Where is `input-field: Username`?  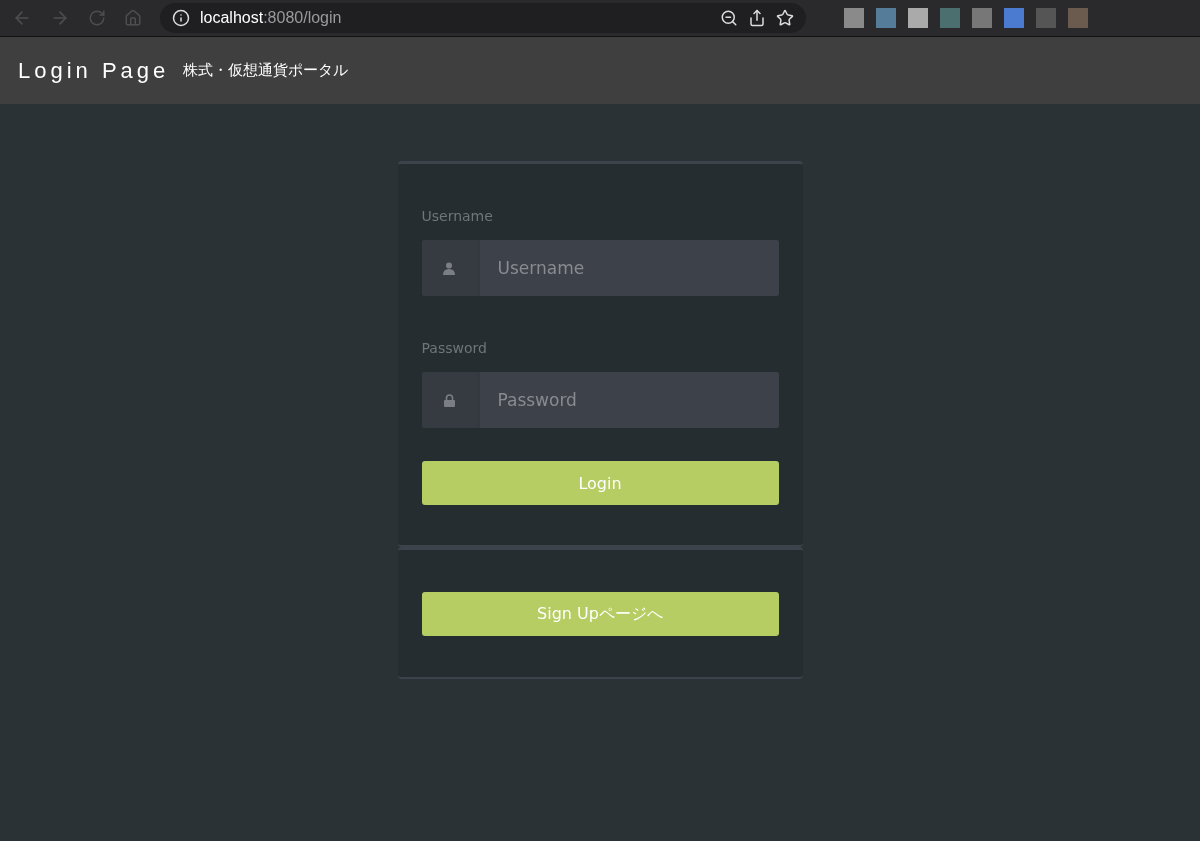
input-field: Username is located at coordinates (600, 268).